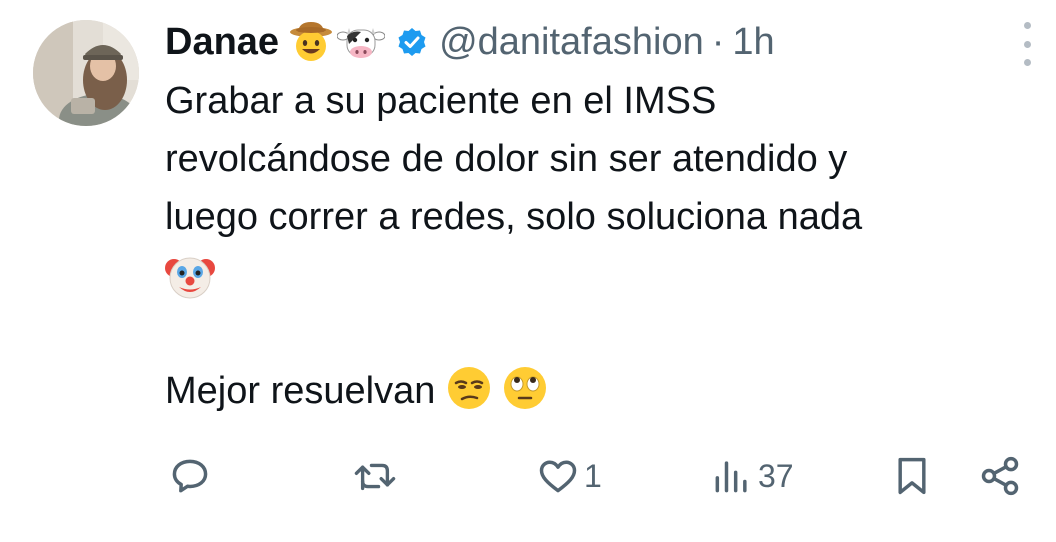 This screenshot has height=542, width=1056. What do you see at coordinates (441, 101) in the screenshot?
I see `tweet-line-1: Grabar a su paciente en el IMSS` at bounding box center [441, 101].